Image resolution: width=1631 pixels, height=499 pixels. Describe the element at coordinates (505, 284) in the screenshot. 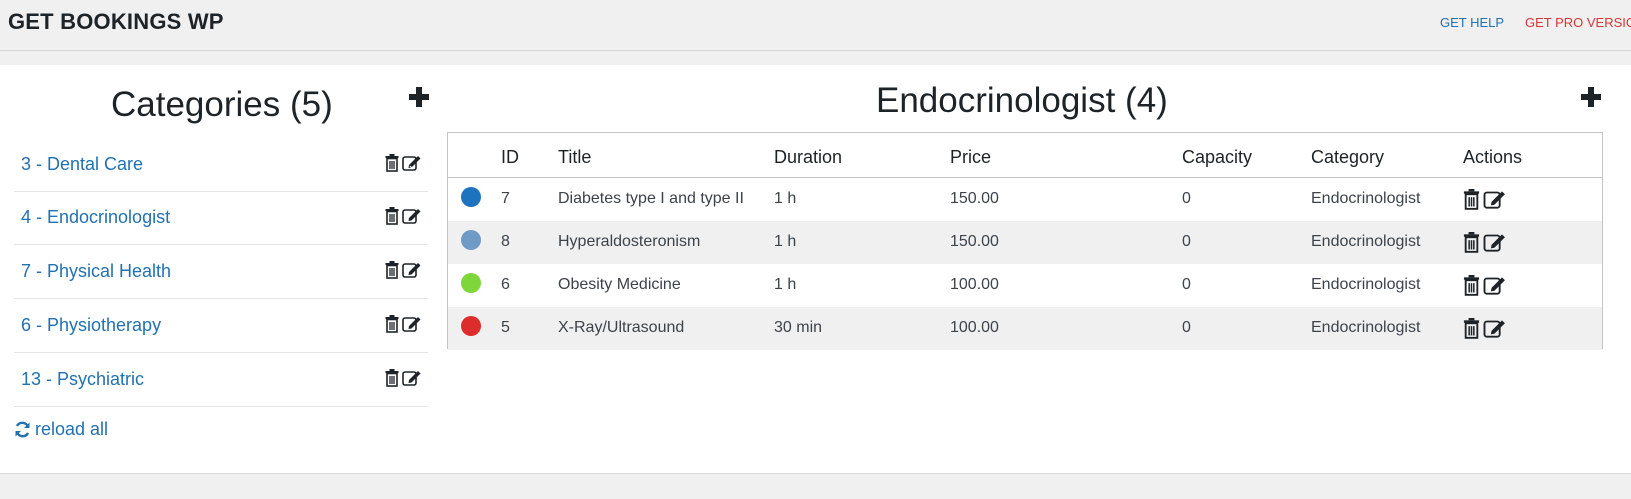

I see `service-id: 6` at that location.